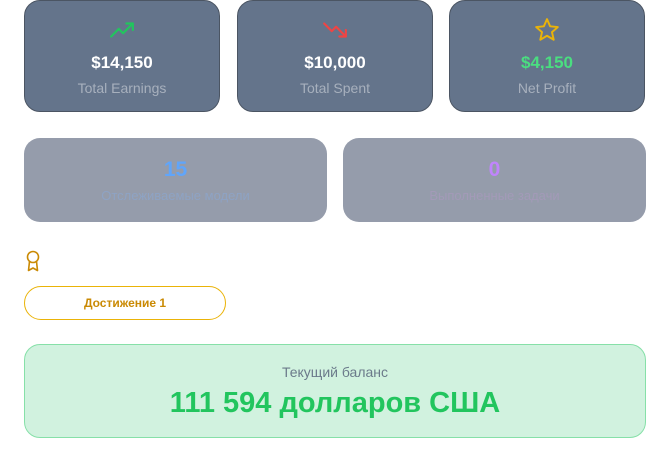 This screenshot has height=462, width=670. I want to click on total-spent-value: $10,000, so click(335, 62).